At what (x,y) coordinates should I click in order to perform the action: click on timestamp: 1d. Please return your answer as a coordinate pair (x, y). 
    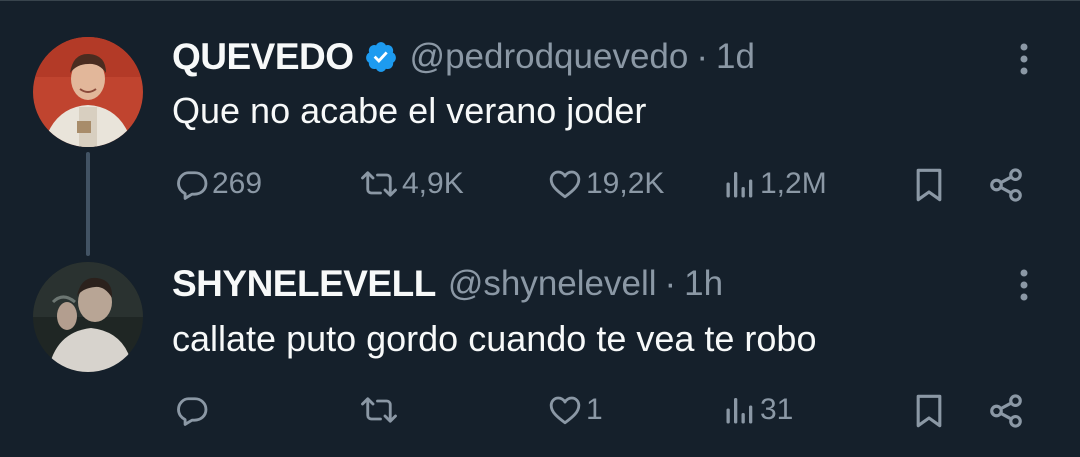
    Looking at the image, I should click on (735, 57).